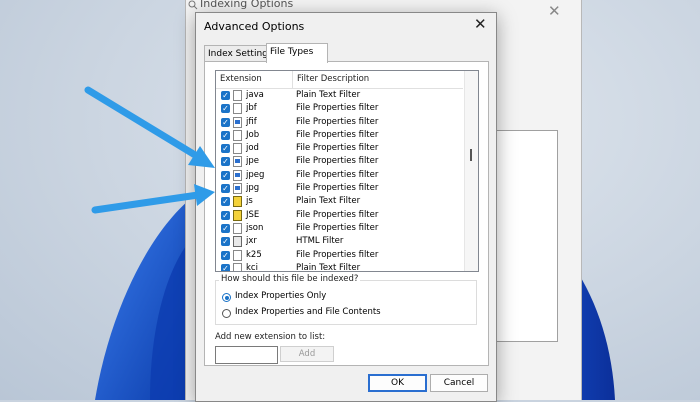 The height and width of the screenshot is (402, 700). I want to click on radio-label-index-properties-and-contents: Index Properties and File Contents, so click(308, 312).